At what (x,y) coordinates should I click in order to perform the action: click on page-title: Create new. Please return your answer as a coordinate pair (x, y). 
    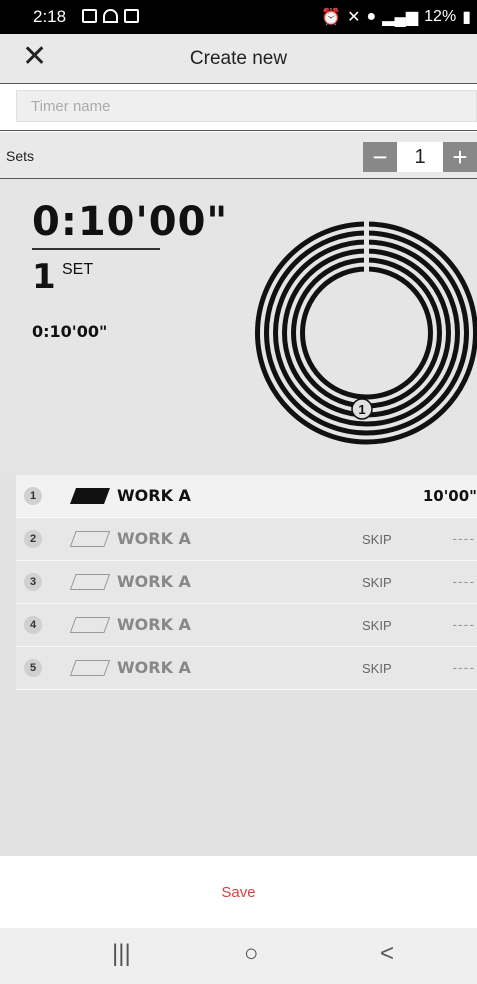
    Looking at the image, I should click on (238, 58).